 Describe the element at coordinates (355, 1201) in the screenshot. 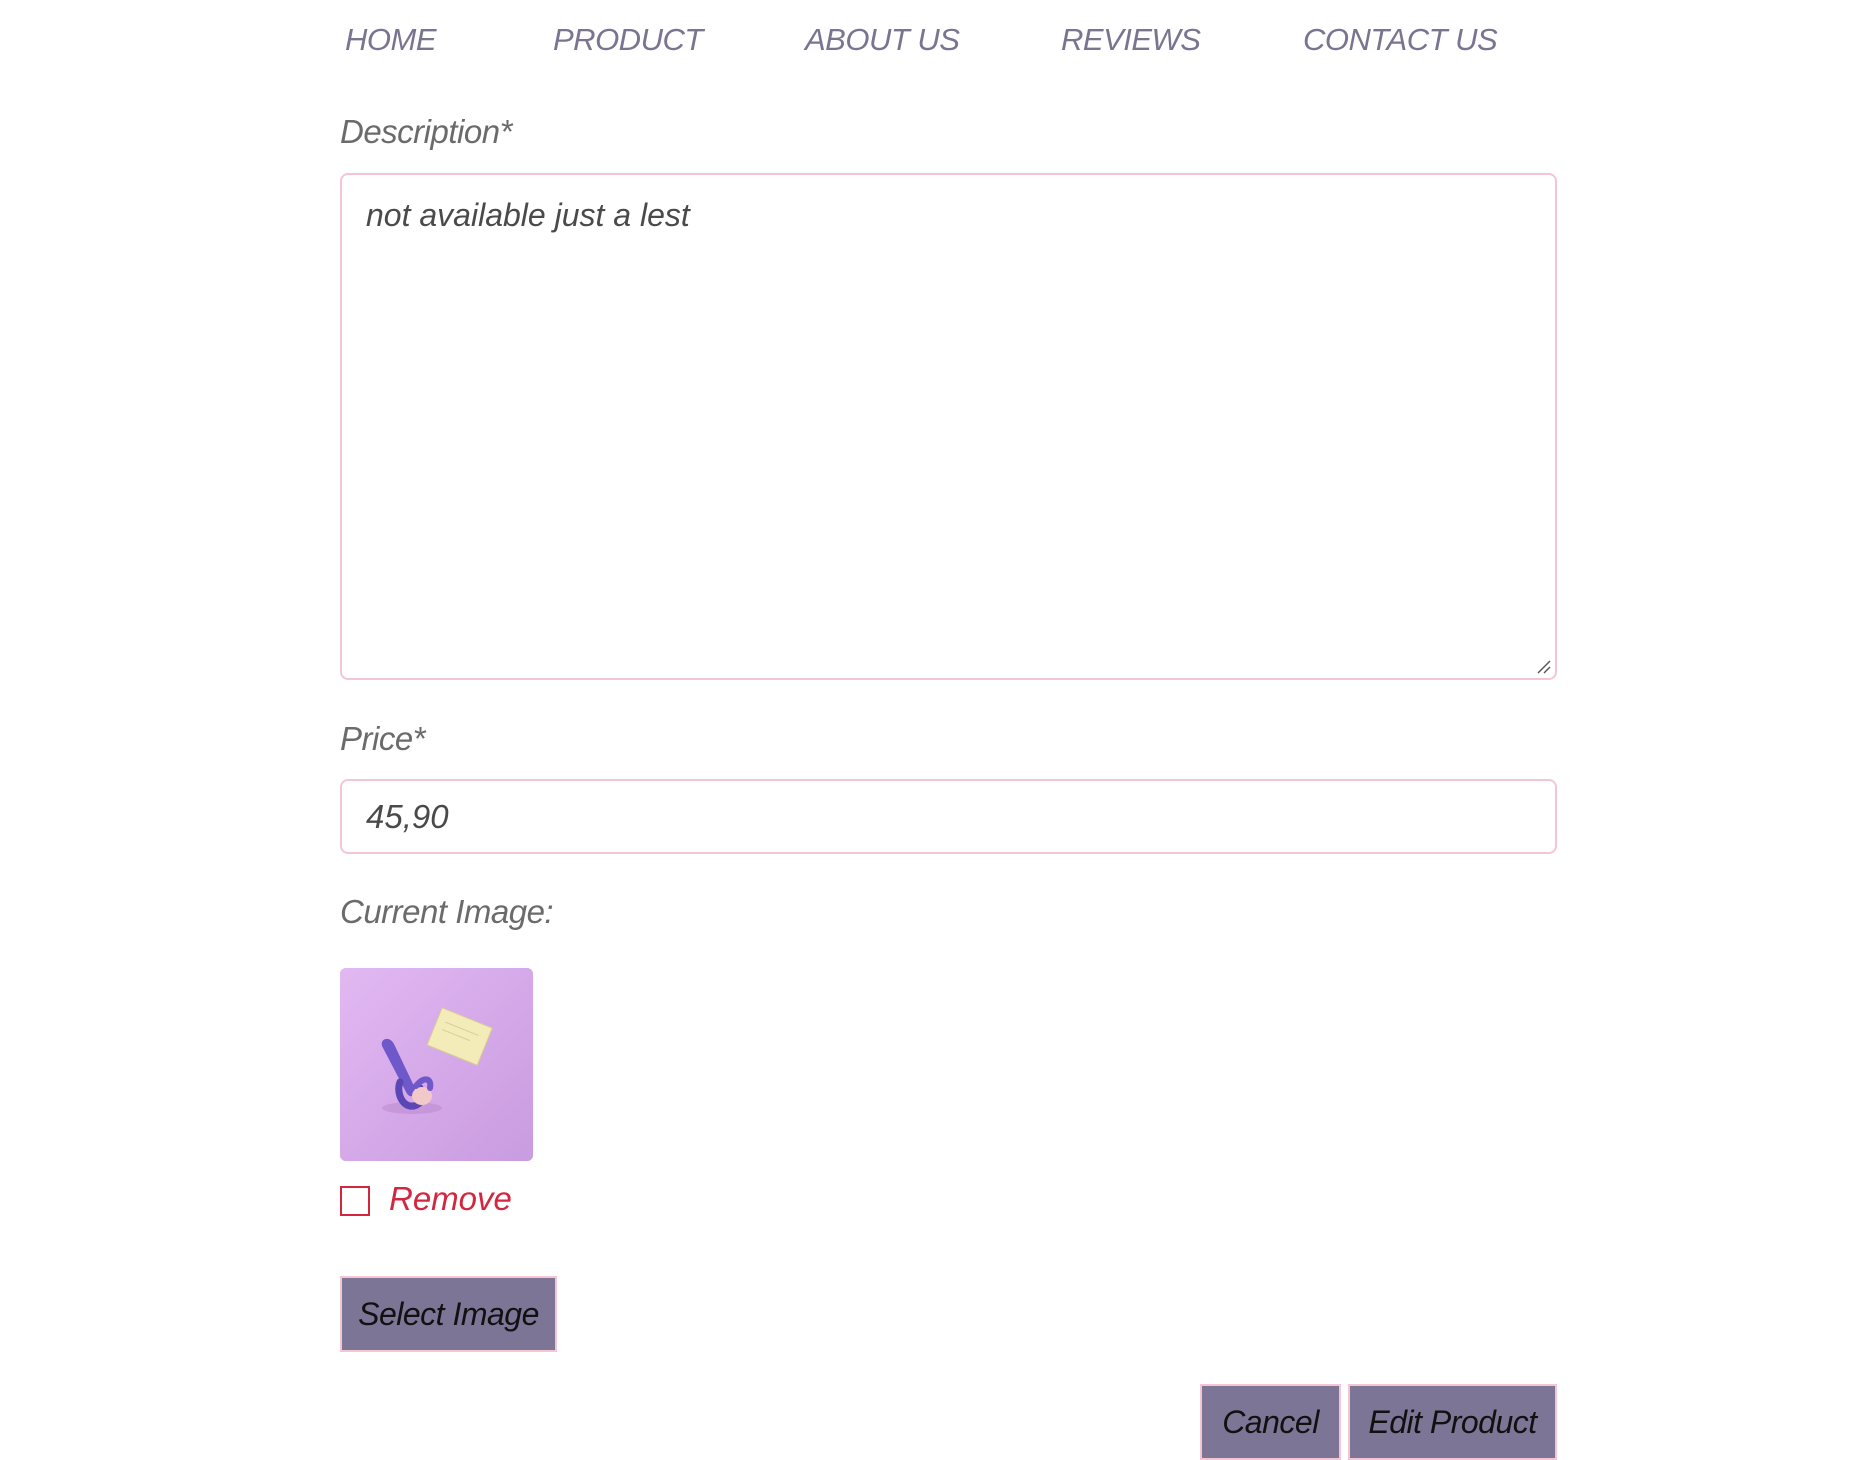

I see `remove-image-checkbox` at that location.